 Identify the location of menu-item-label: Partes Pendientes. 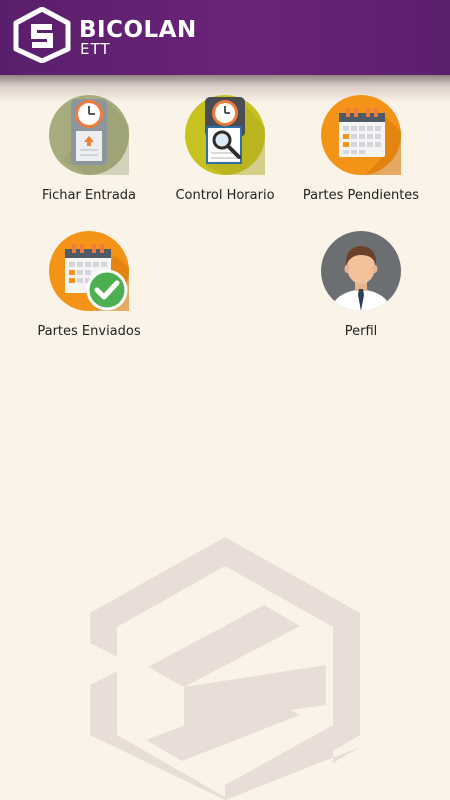
(361, 195).